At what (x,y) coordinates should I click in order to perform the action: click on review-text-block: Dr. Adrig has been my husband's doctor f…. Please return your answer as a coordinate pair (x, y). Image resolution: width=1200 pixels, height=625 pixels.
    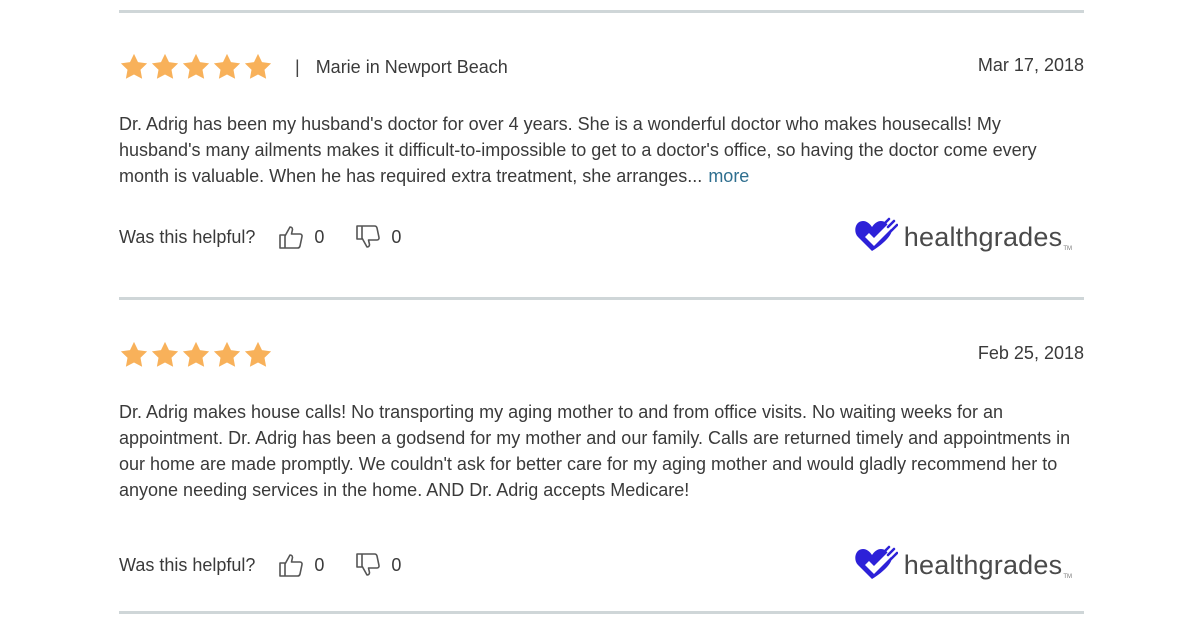
    Looking at the image, I should click on (601, 150).